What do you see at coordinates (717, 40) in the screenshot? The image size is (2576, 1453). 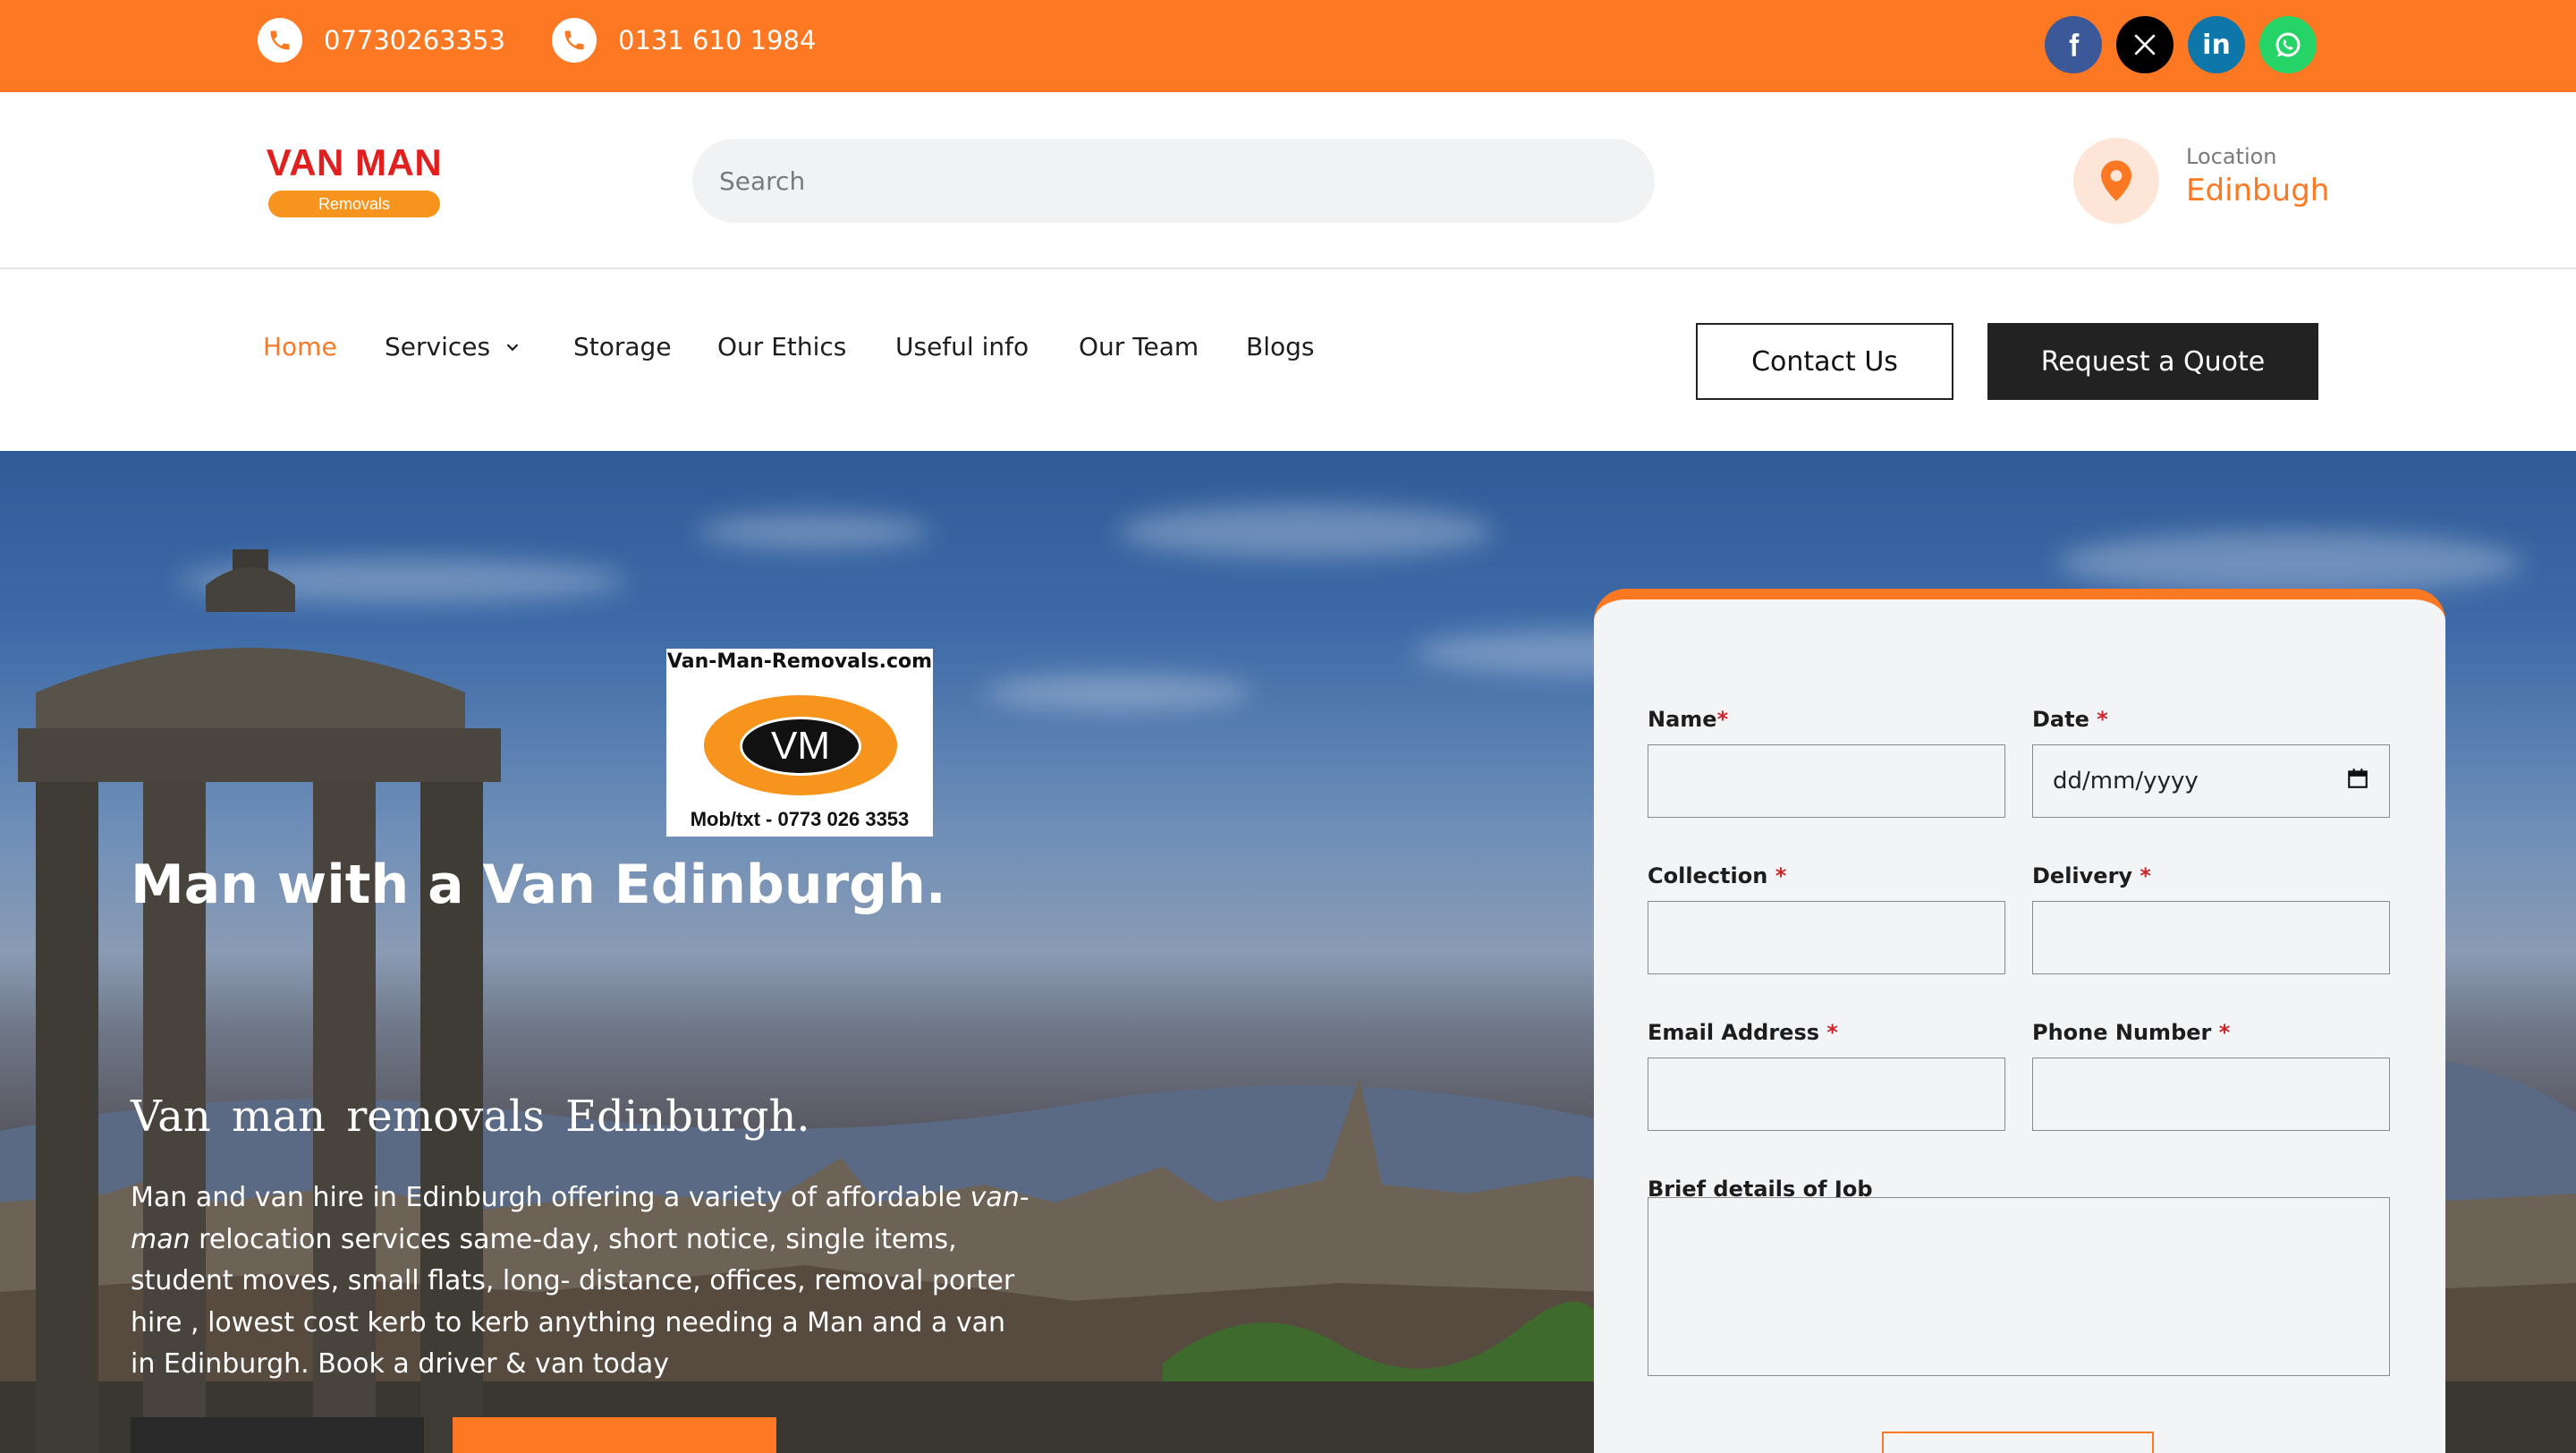 I see `phone-number-landline: 0131 610 1984` at bounding box center [717, 40].